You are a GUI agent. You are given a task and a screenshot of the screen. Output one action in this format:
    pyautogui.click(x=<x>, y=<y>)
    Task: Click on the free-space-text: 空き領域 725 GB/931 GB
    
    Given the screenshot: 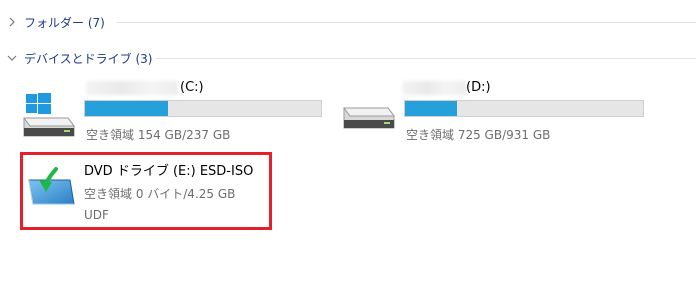 What is the action you would take?
    pyautogui.click(x=478, y=135)
    